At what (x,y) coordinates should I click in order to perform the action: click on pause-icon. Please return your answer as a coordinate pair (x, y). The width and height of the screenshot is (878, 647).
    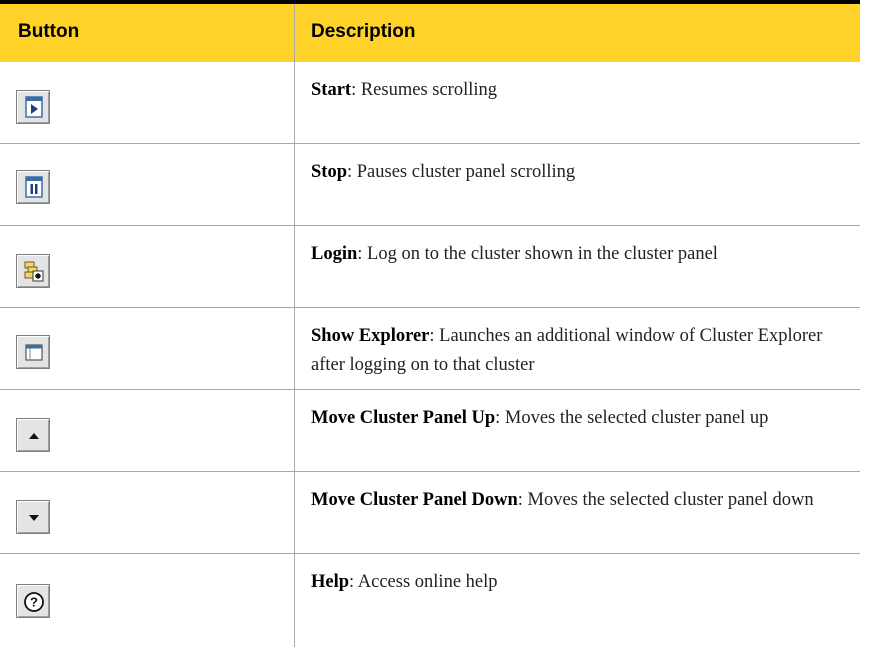
    Looking at the image, I should click on (34, 187).